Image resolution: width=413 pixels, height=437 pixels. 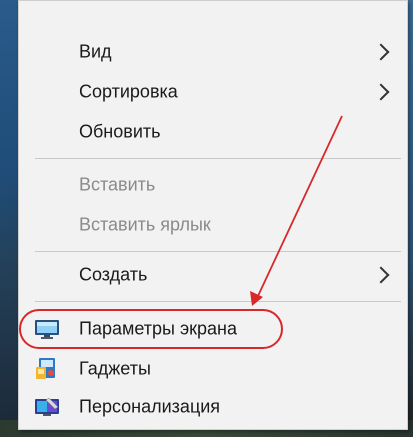 What do you see at coordinates (128, 91) in the screenshot?
I see `menu-item-label: Сортировка` at bounding box center [128, 91].